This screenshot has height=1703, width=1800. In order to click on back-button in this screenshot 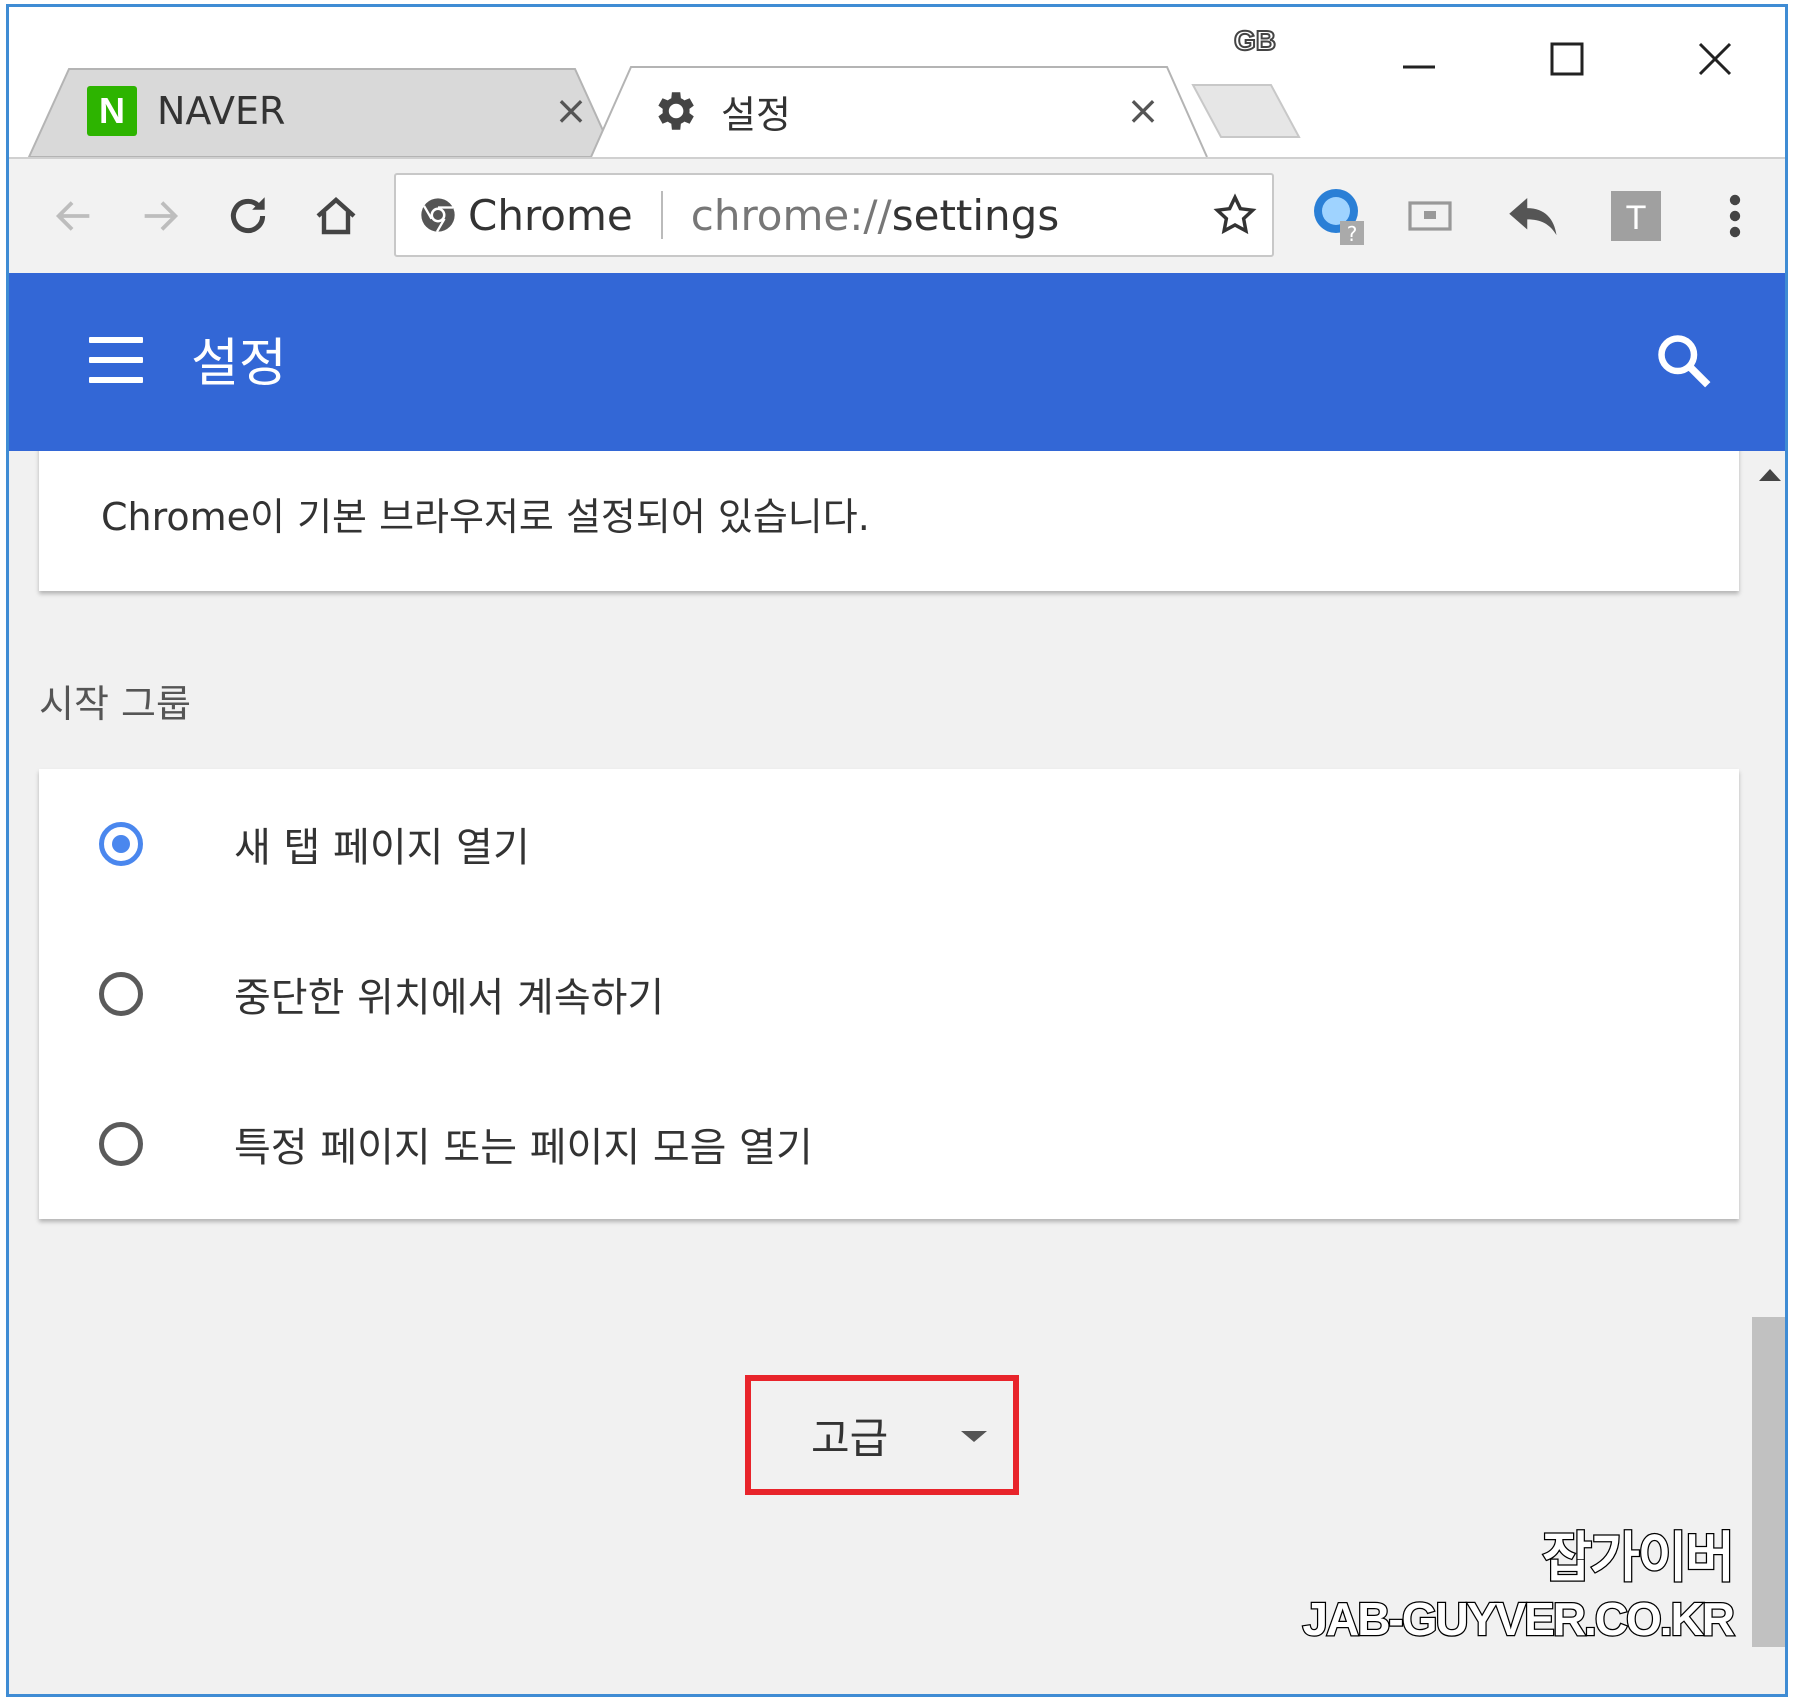, I will do `click(74, 216)`.